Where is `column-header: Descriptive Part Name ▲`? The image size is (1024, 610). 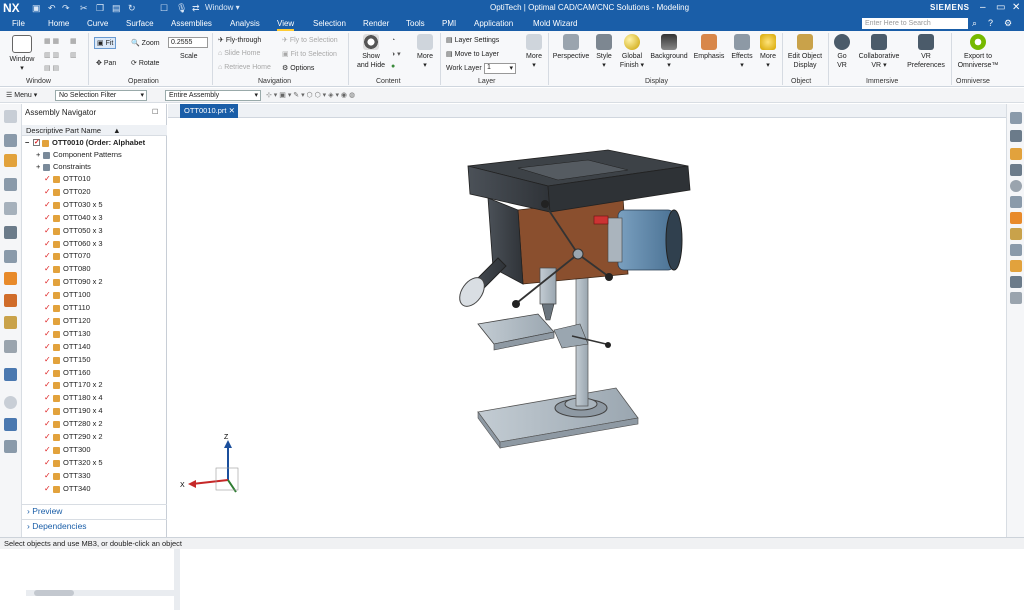 column-header: Descriptive Part Name ▲ is located at coordinates (94, 130).